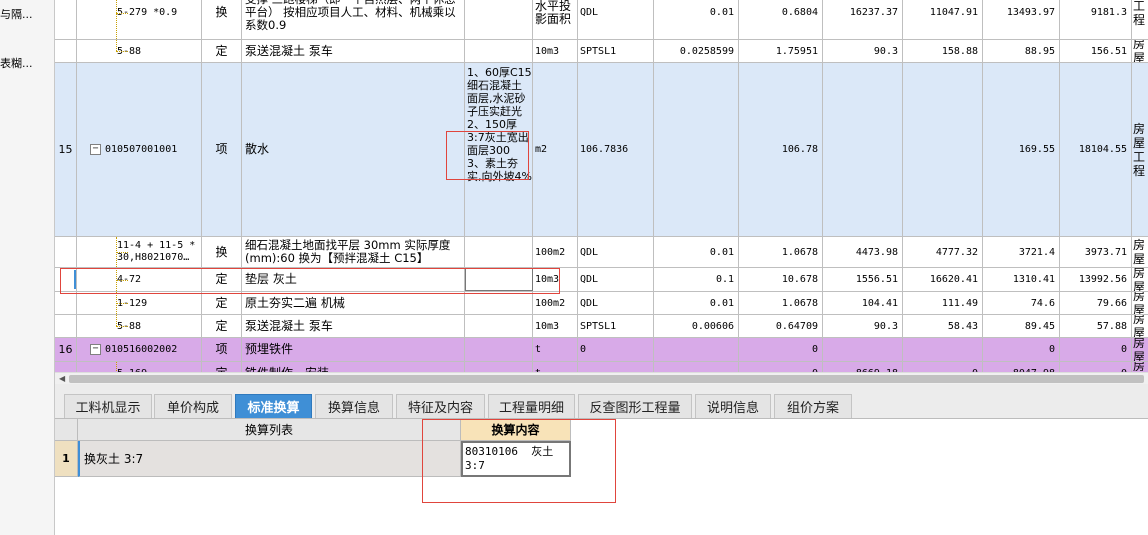  Describe the element at coordinates (606, 379) in the screenshot. I see `scrollbar-thumb` at that location.